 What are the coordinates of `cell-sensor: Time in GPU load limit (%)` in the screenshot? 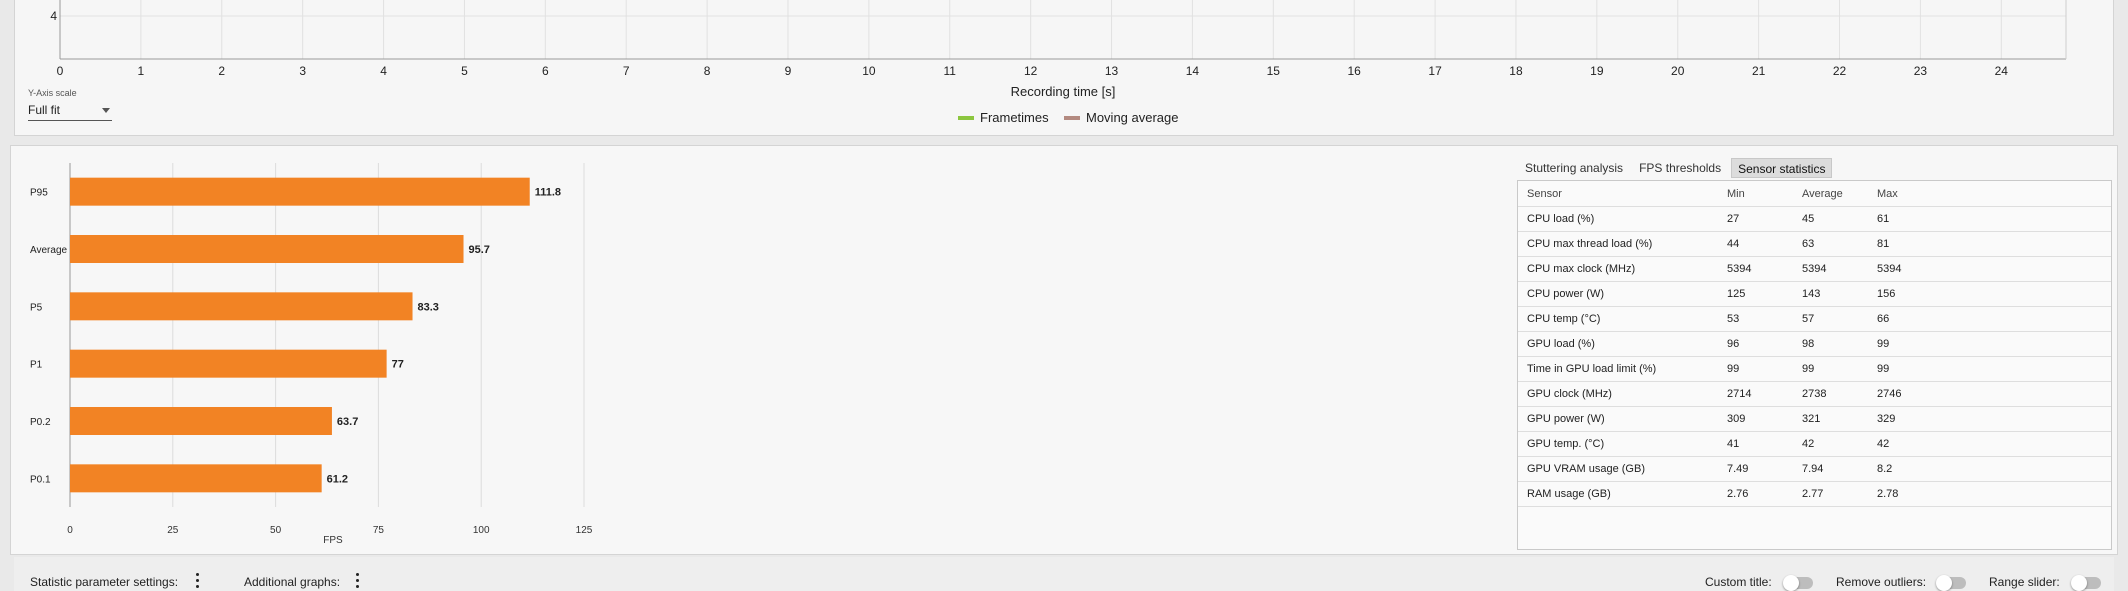 It's located at (1592, 369).